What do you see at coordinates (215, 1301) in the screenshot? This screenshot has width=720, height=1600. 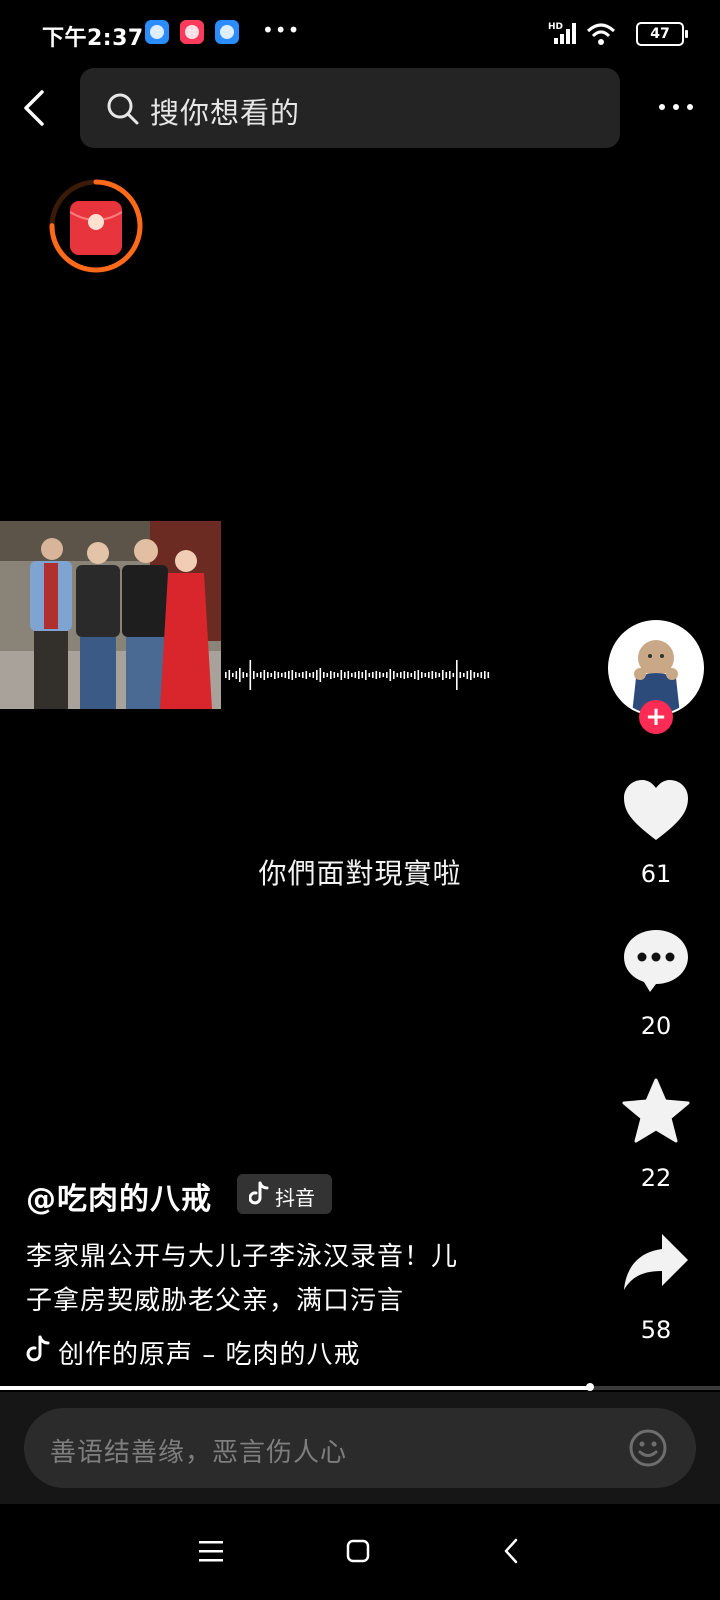 I see `post-description-line: 子拿房契威胁老父亲，满口污言` at bounding box center [215, 1301].